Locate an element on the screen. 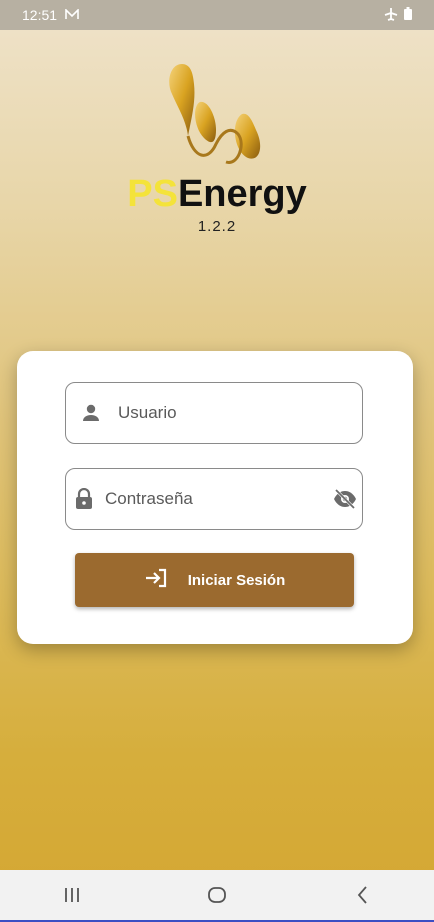  home-icon is located at coordinates (217, 895).